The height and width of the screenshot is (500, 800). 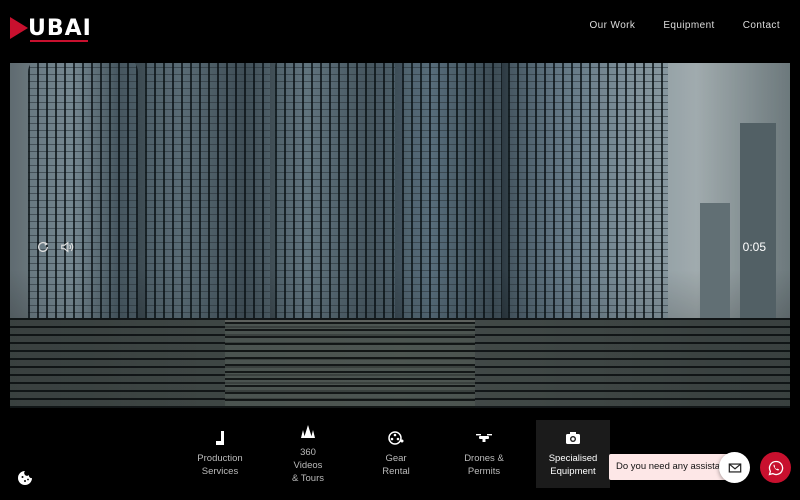 I want to click on category-360-videos: 360 Videos & Tours, so click(x=308, y=454).